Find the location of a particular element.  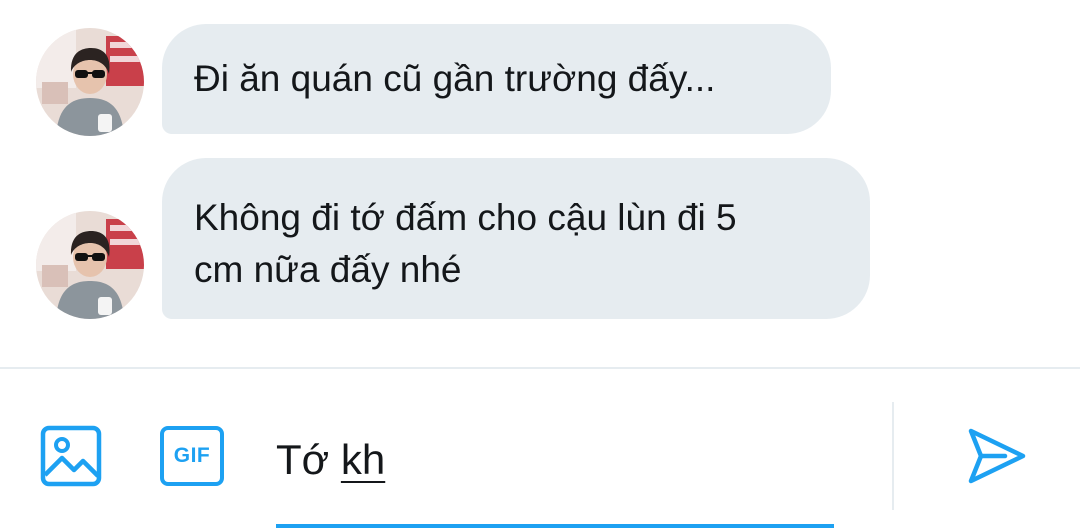

input-focus-underline is located at coordinates (555, 526).